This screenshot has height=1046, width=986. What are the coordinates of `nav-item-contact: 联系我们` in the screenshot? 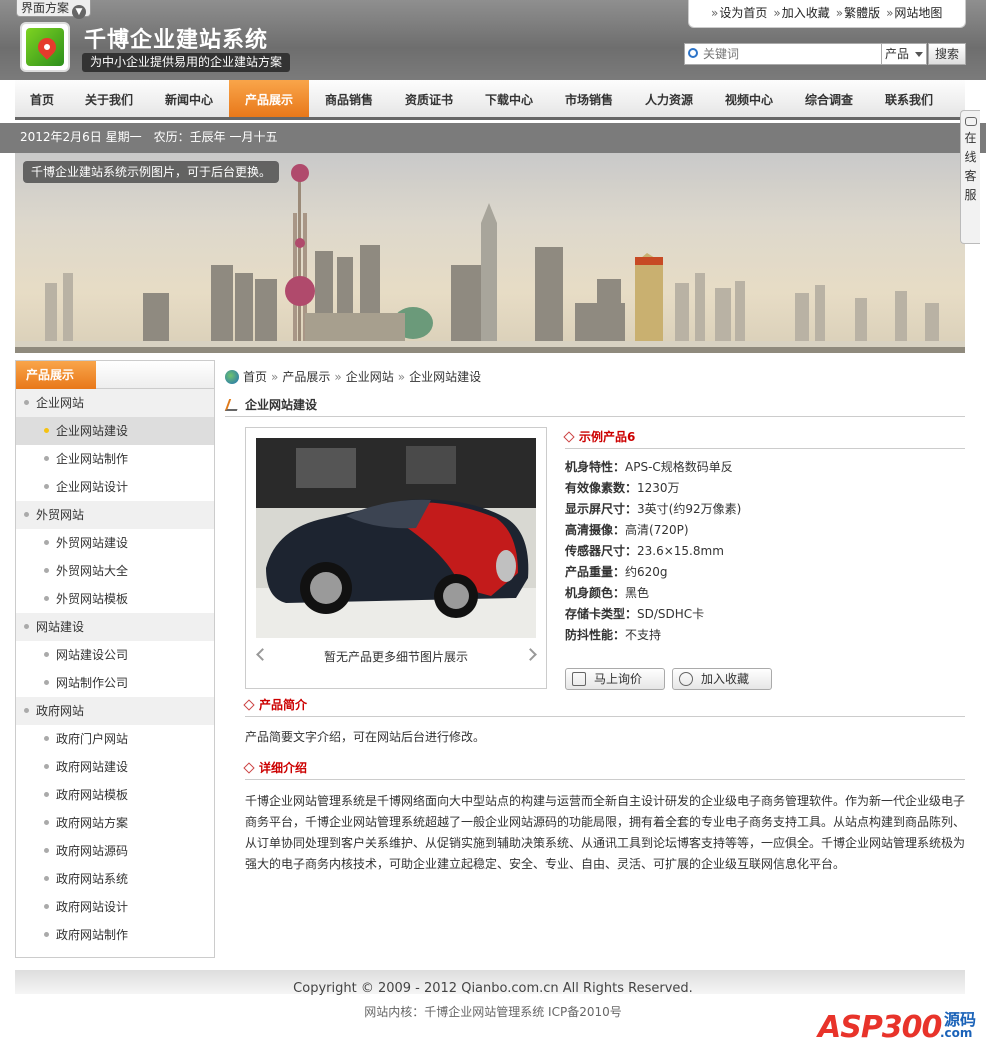 It's located at (909, 98).